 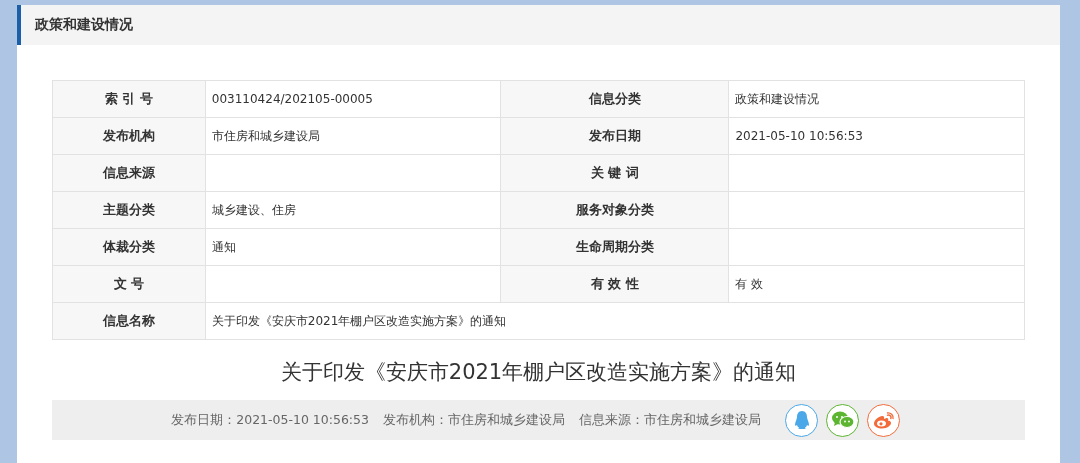 I want to click on label-cell: 有 效 性, so click(x=614, y=284).